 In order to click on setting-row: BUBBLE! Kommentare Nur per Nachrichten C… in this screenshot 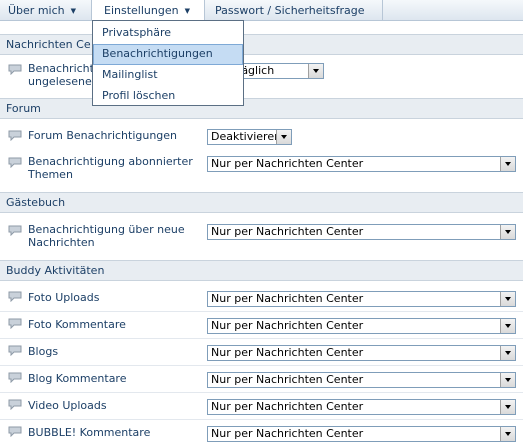, I will do `click(261, 433)`.